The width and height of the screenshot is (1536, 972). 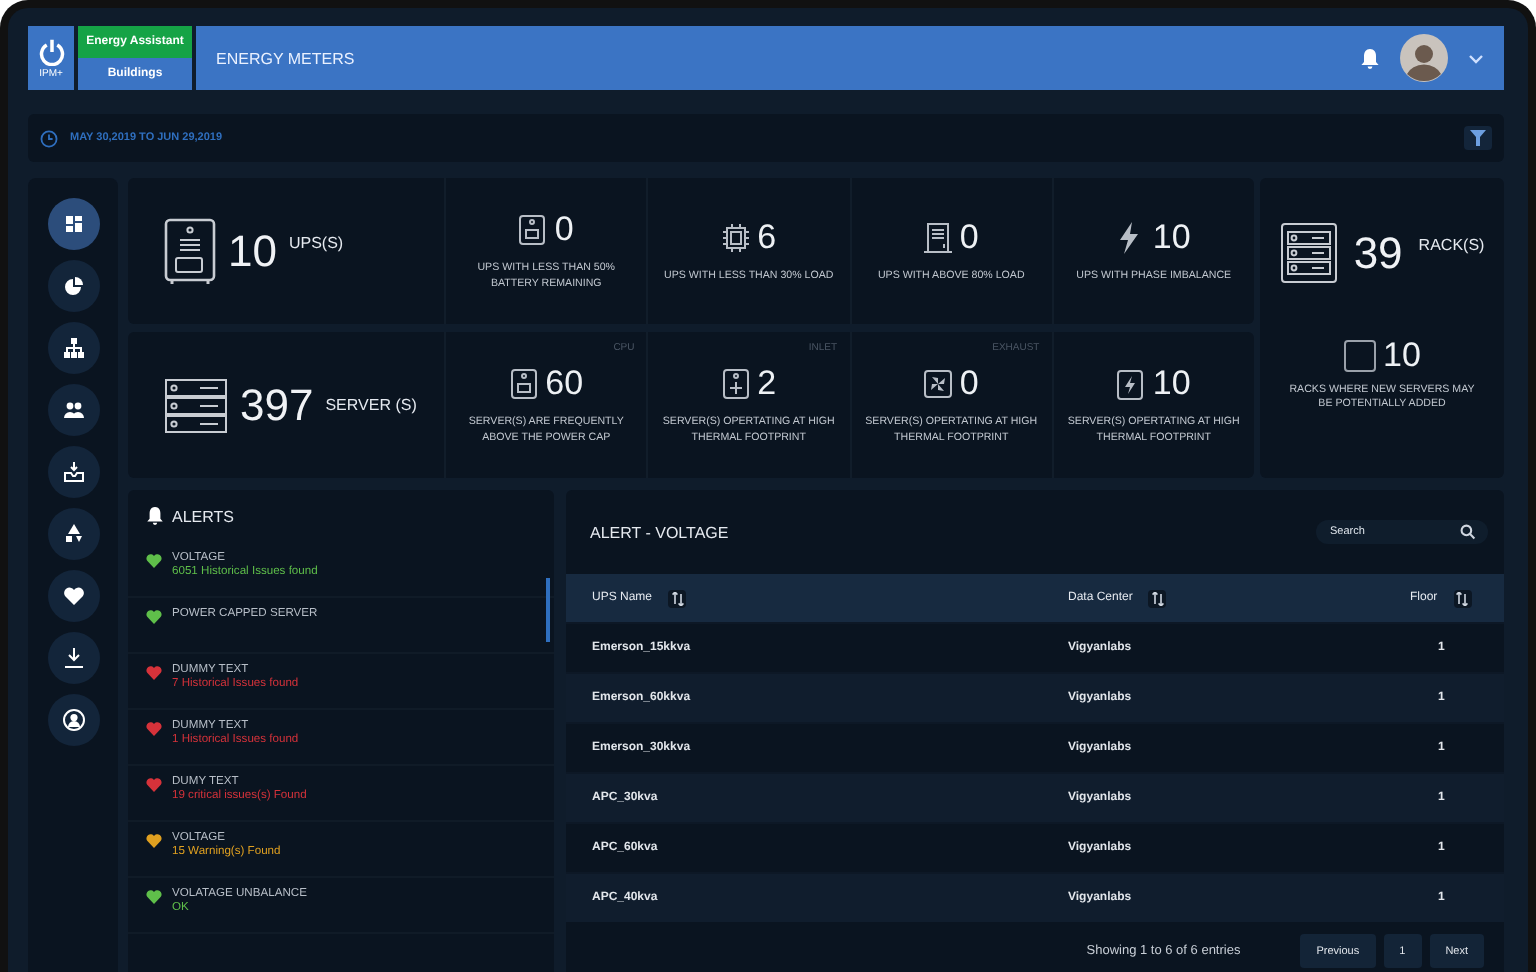 What do you see at coordinates (277, 405) in the screenshot?
I see `stat-value: 397` at bounding box center [277, 405].